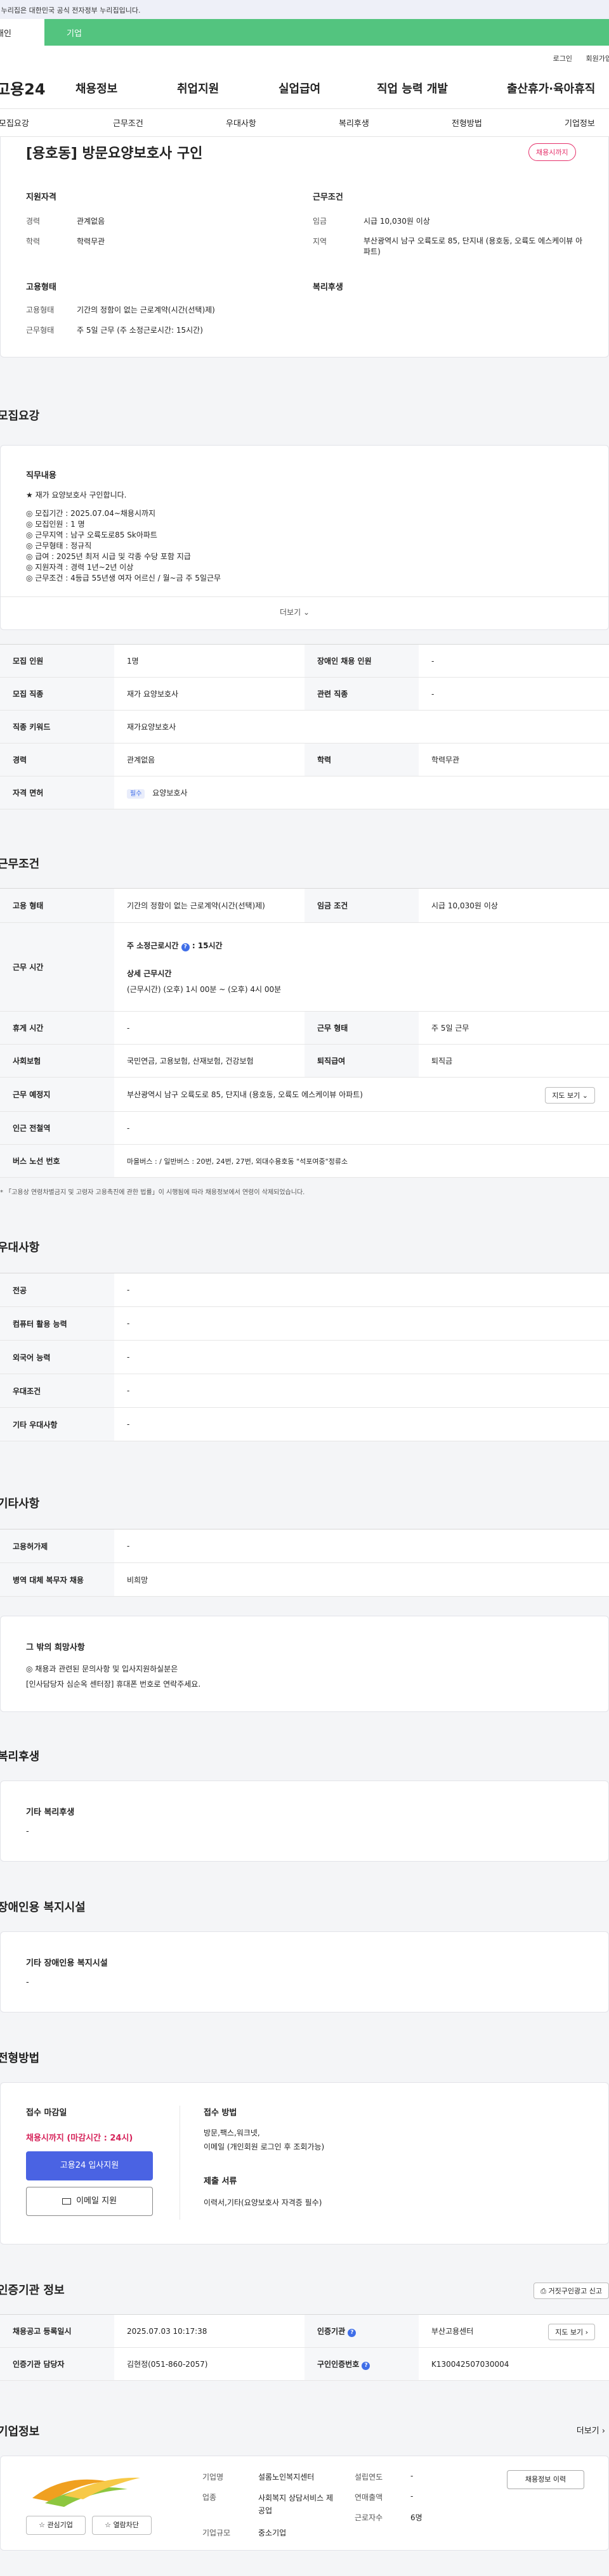  Describe the element at coordinates (286, 2477) in the screenshot. I see `company-name-value: 설롬노인복지센터` at that location.